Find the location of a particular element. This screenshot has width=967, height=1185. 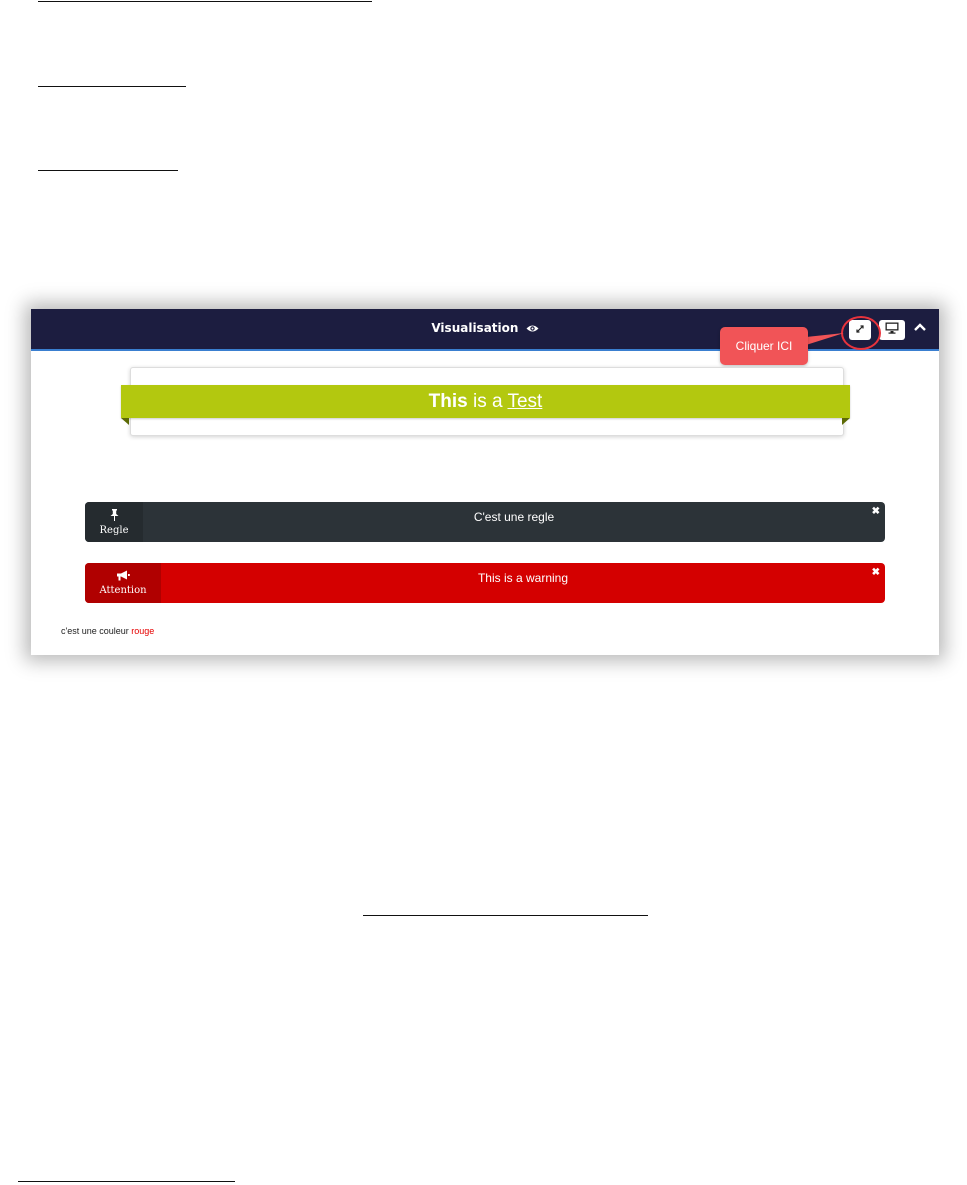

banner-middle-text: is a is located at coordinates (487, 401).